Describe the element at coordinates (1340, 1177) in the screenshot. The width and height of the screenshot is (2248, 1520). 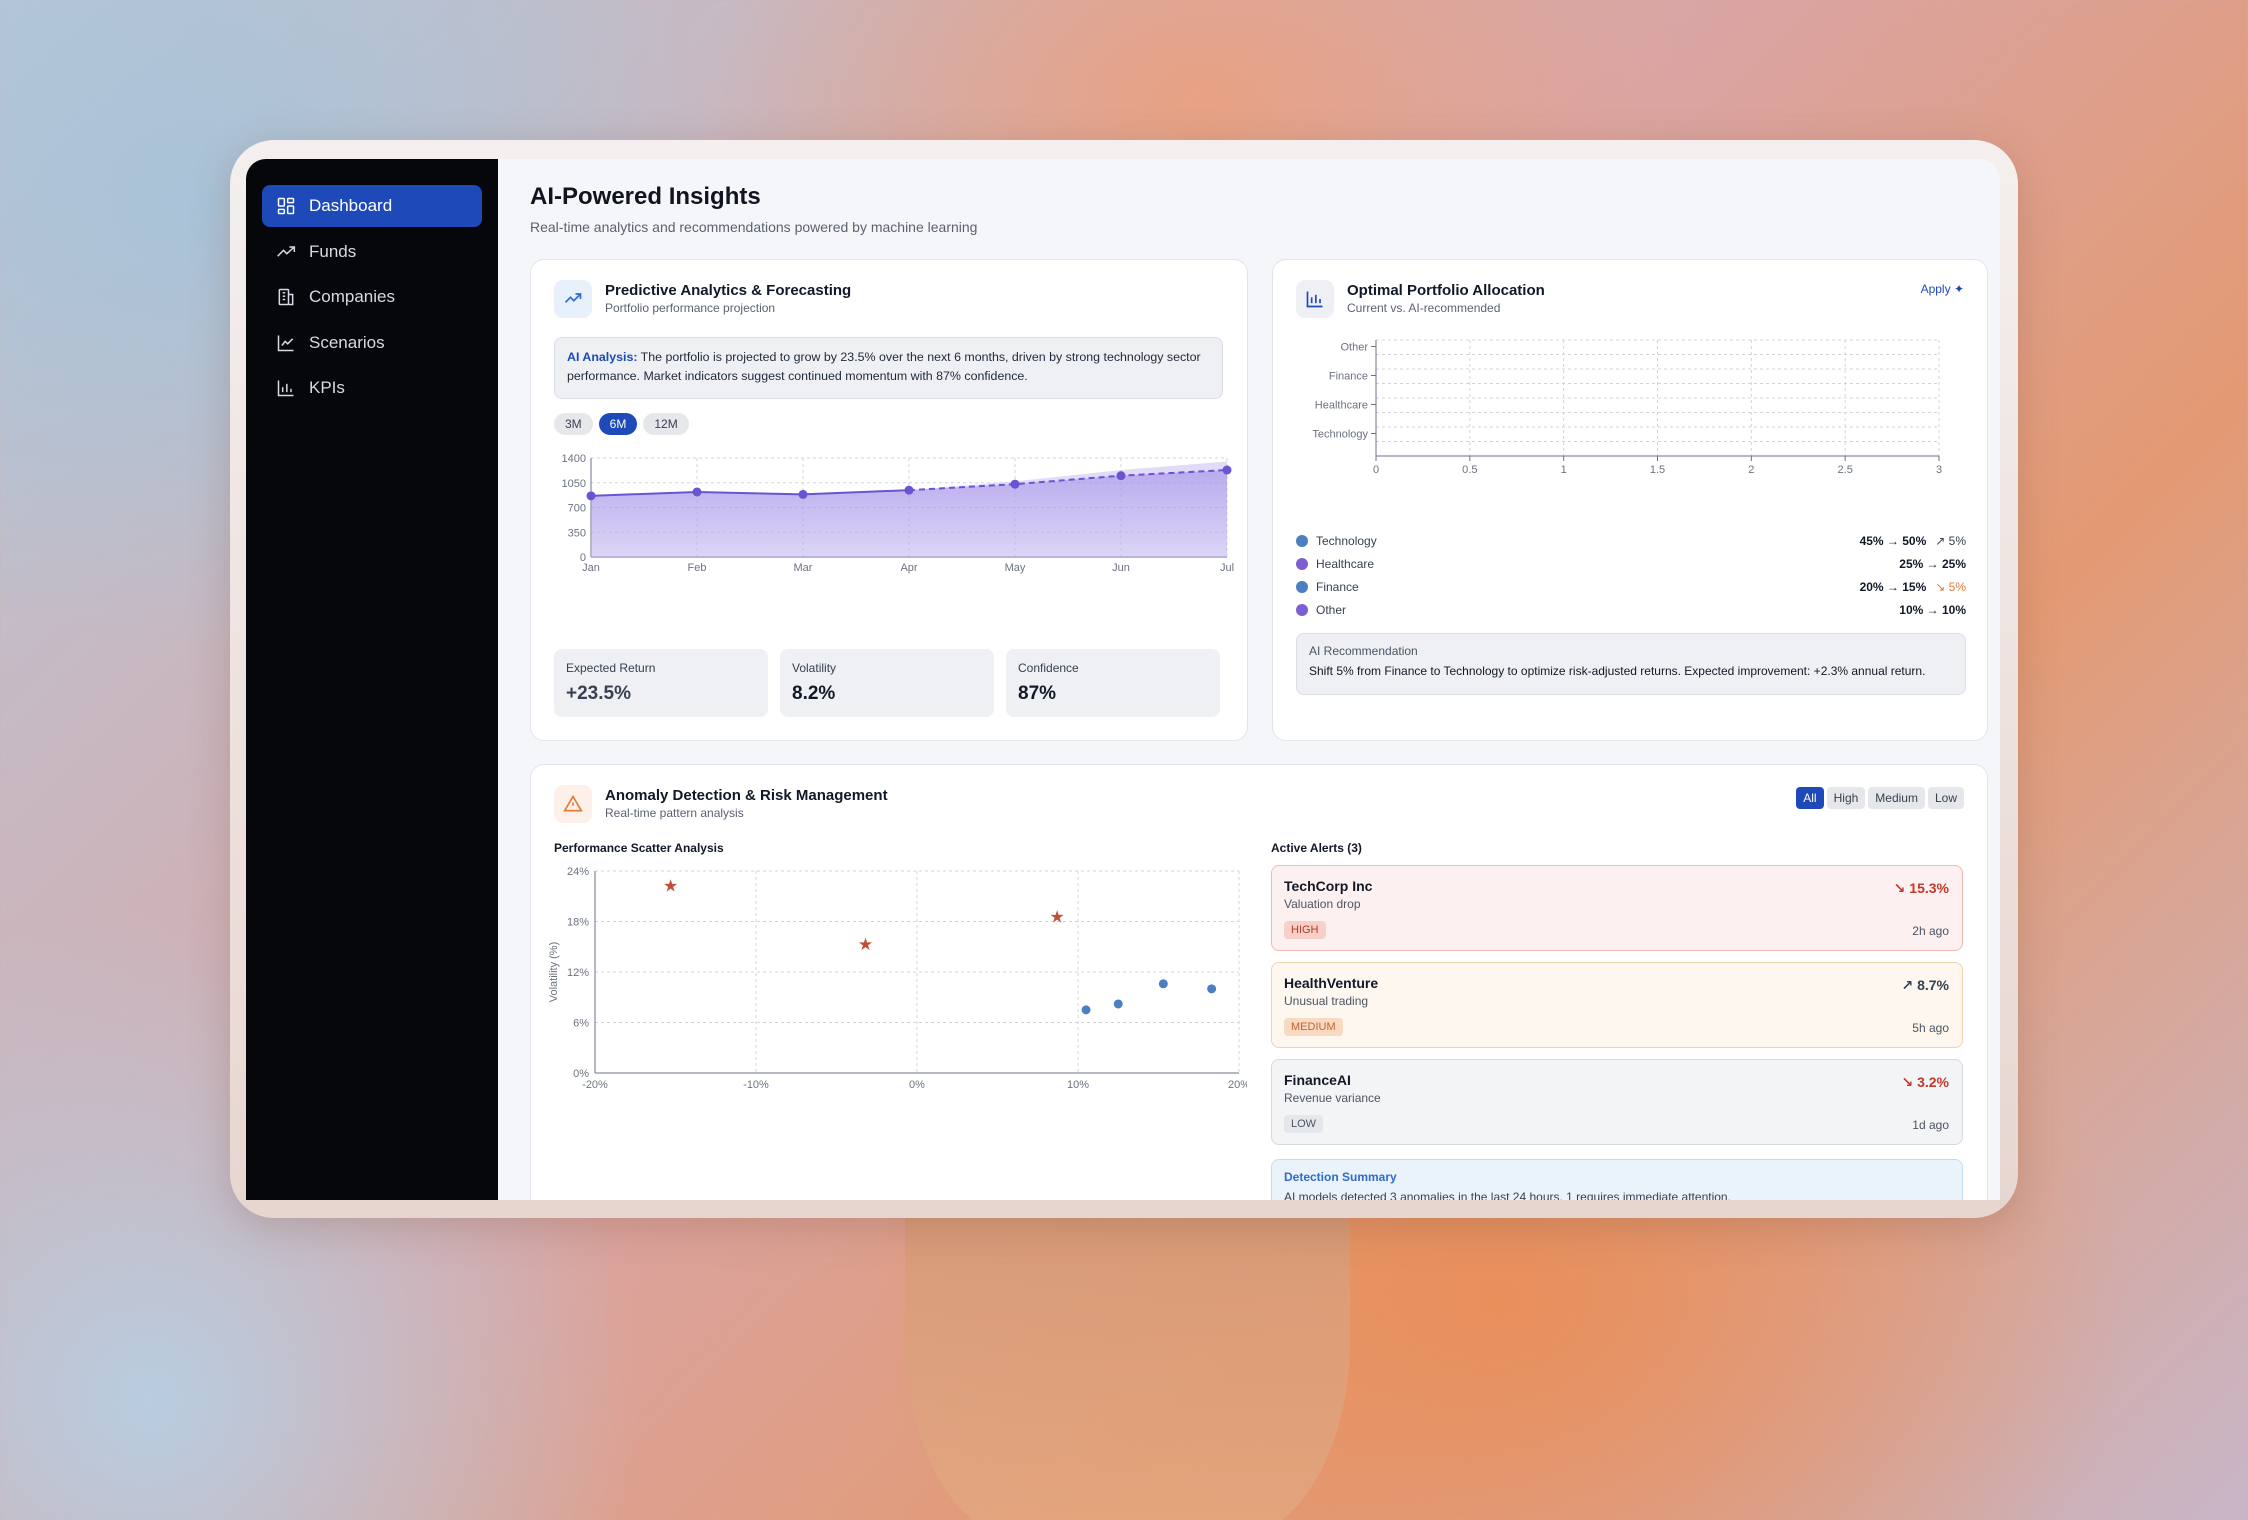
I see `summary-title: Detection Summary` at that location.